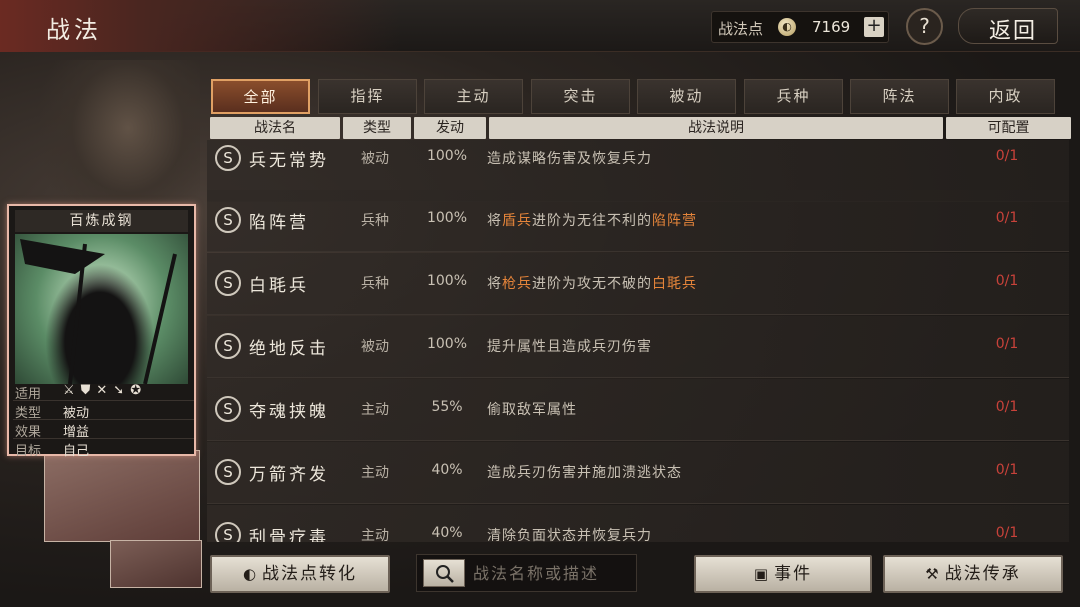  Describe the element at coordinates (973, 574) in the screenshot. I see `inherit-tactic-button: ⚒ 战法传承` at that location.